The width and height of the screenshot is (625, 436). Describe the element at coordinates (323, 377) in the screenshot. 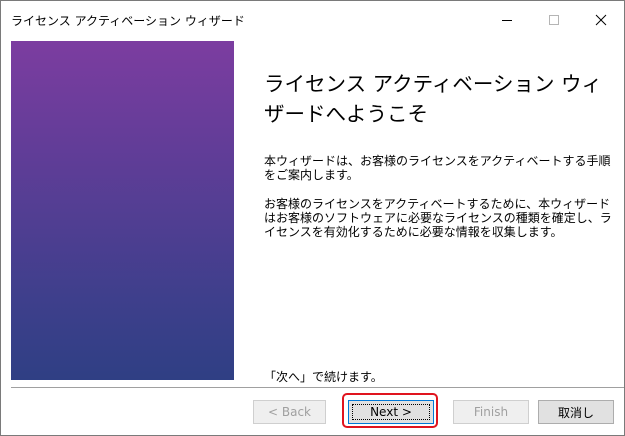

I see `continue-hint: 「次へ」で続けます。` at that location.